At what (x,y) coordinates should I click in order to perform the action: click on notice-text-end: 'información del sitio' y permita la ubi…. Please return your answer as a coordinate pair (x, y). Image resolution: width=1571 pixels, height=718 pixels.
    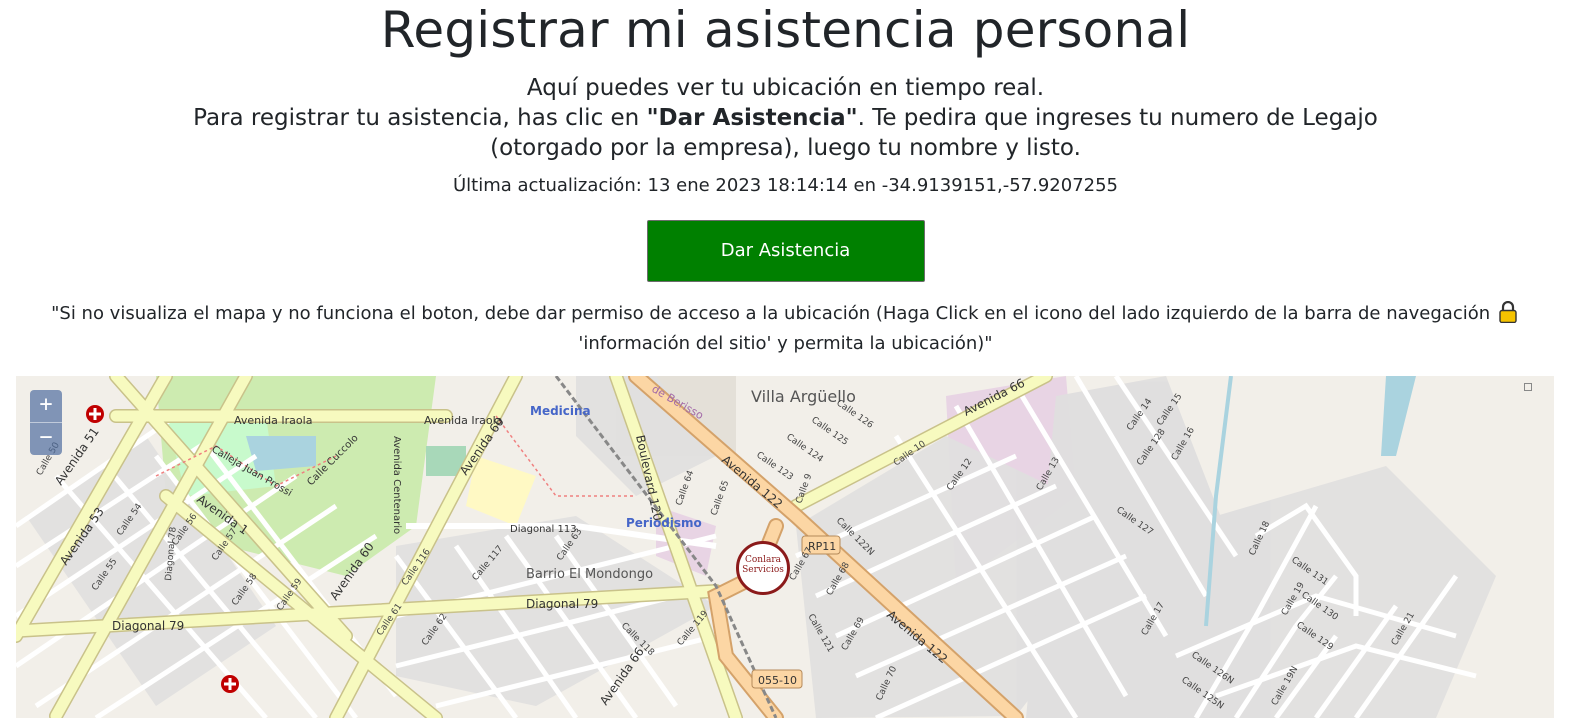
    Looking at the image, I should click on (785, 343).